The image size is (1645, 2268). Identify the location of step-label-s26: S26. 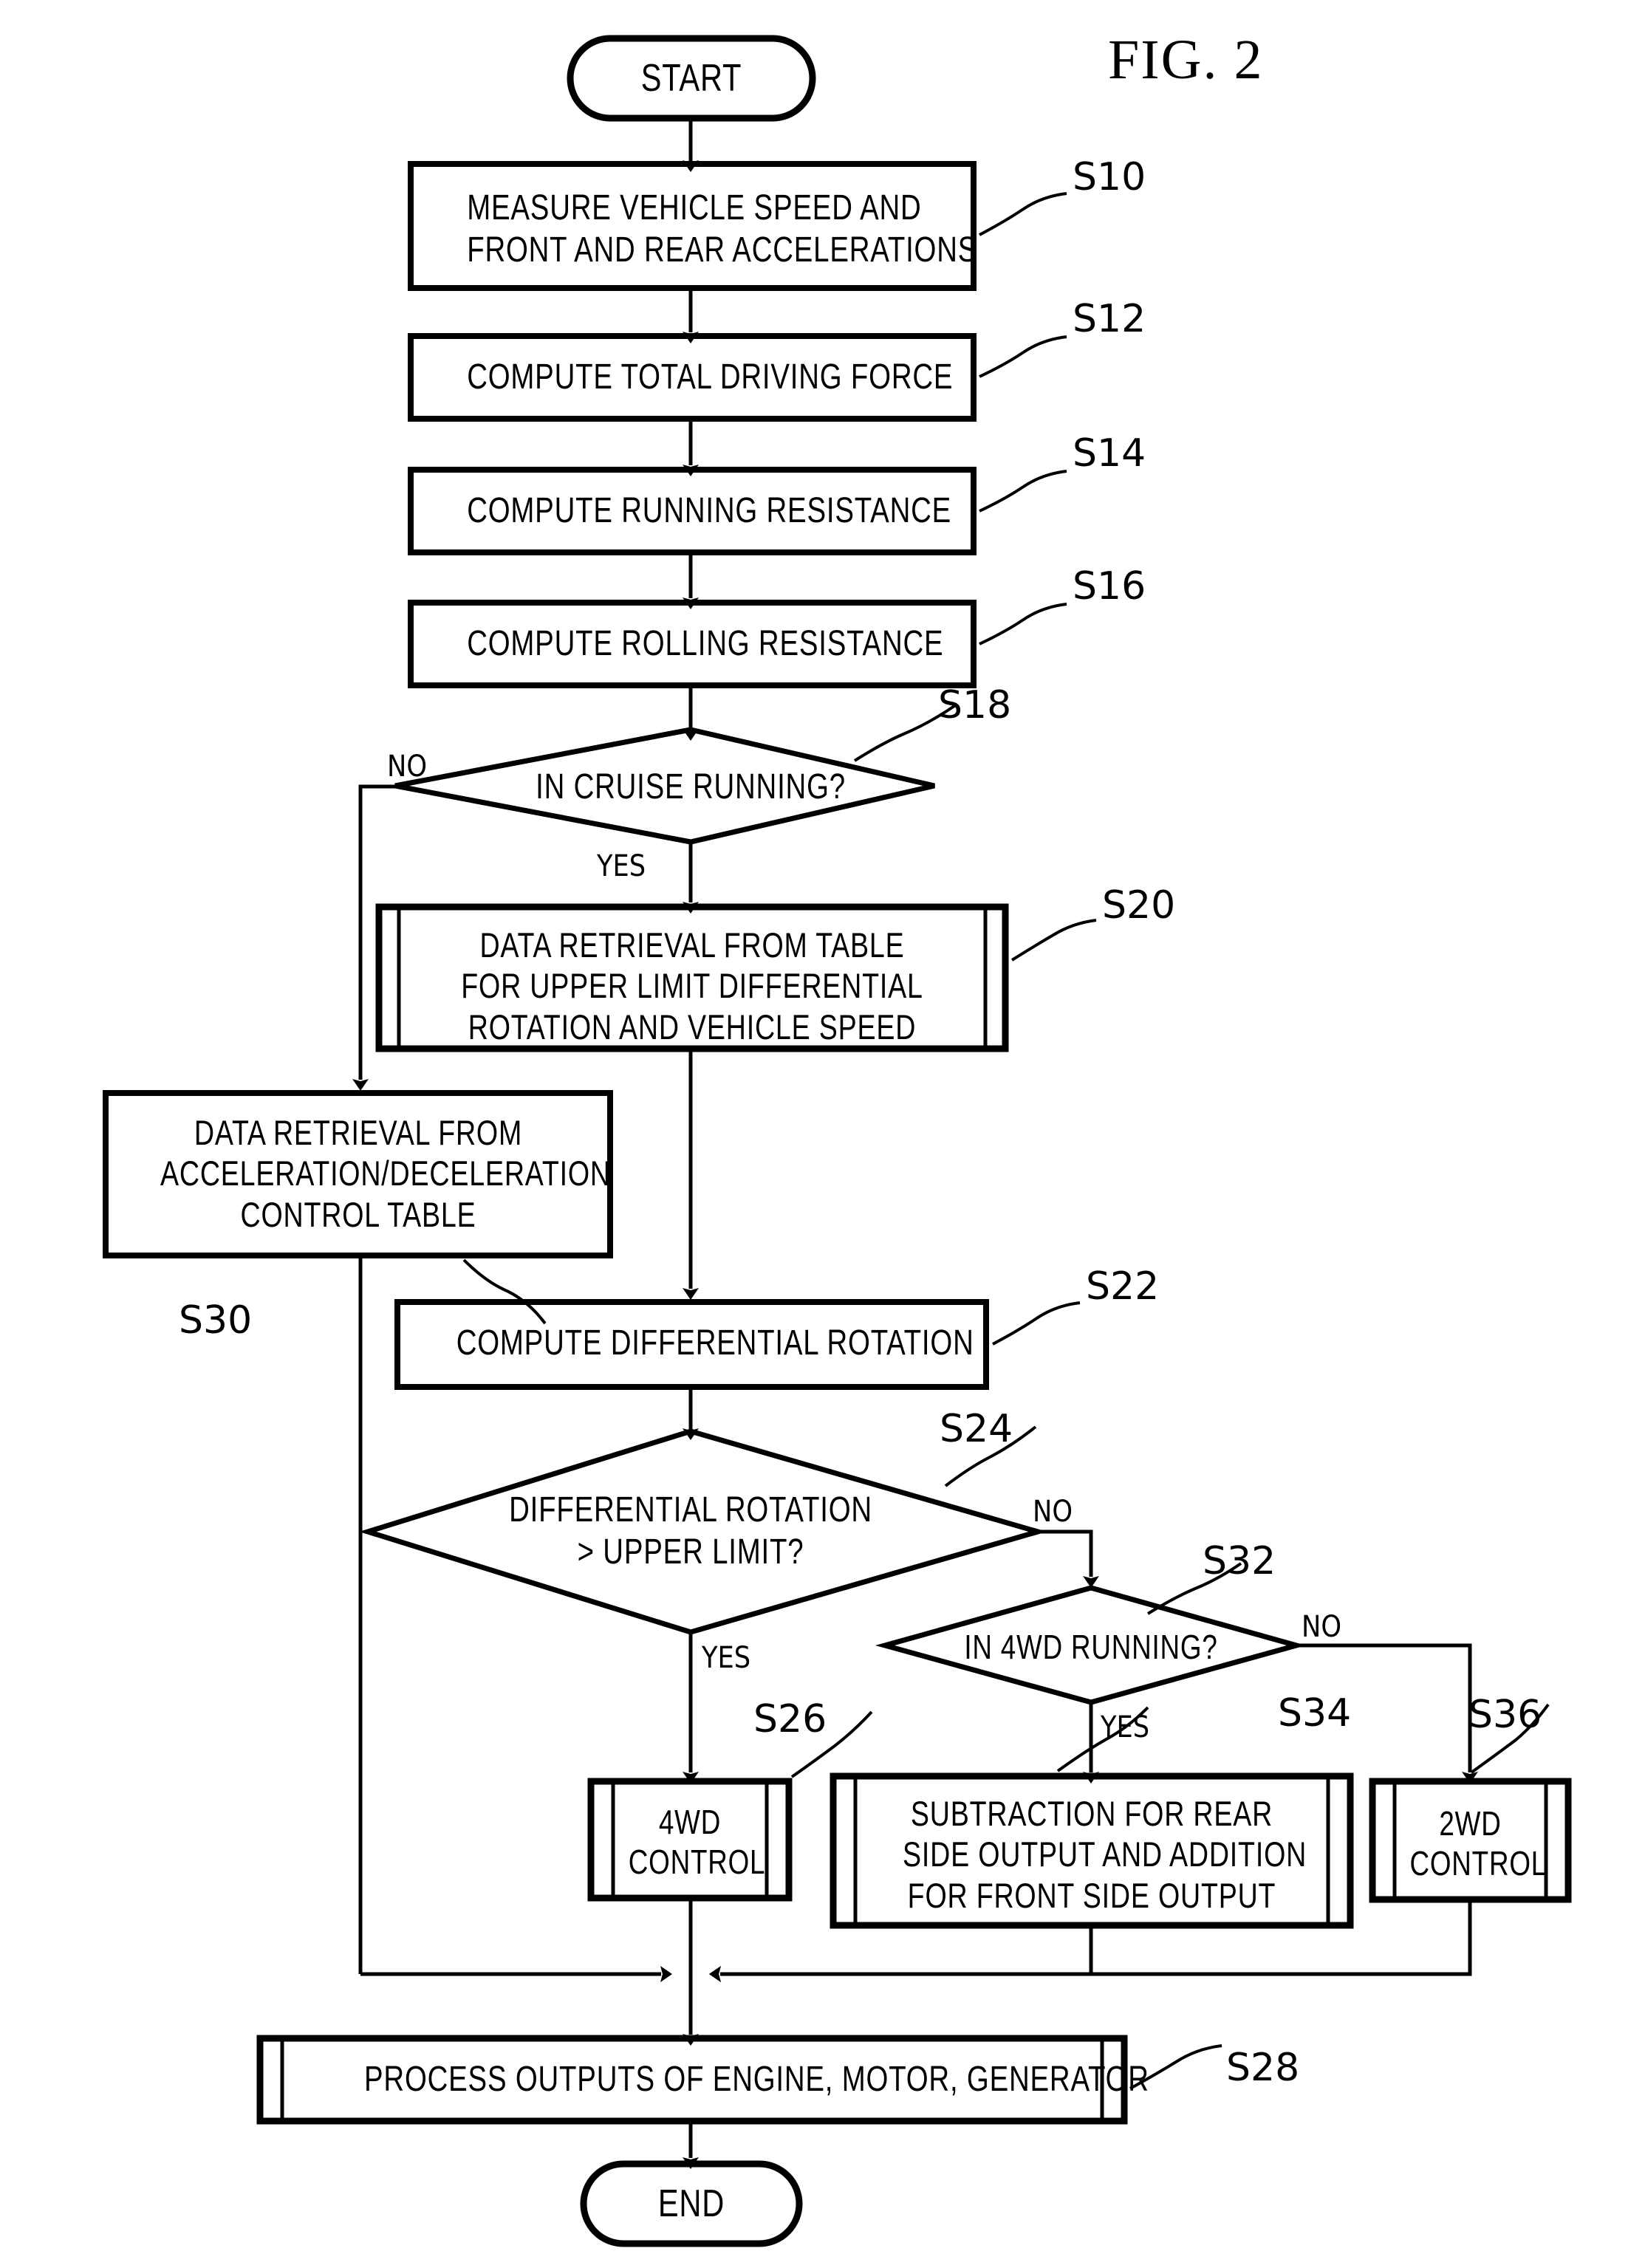
(790, 1719).